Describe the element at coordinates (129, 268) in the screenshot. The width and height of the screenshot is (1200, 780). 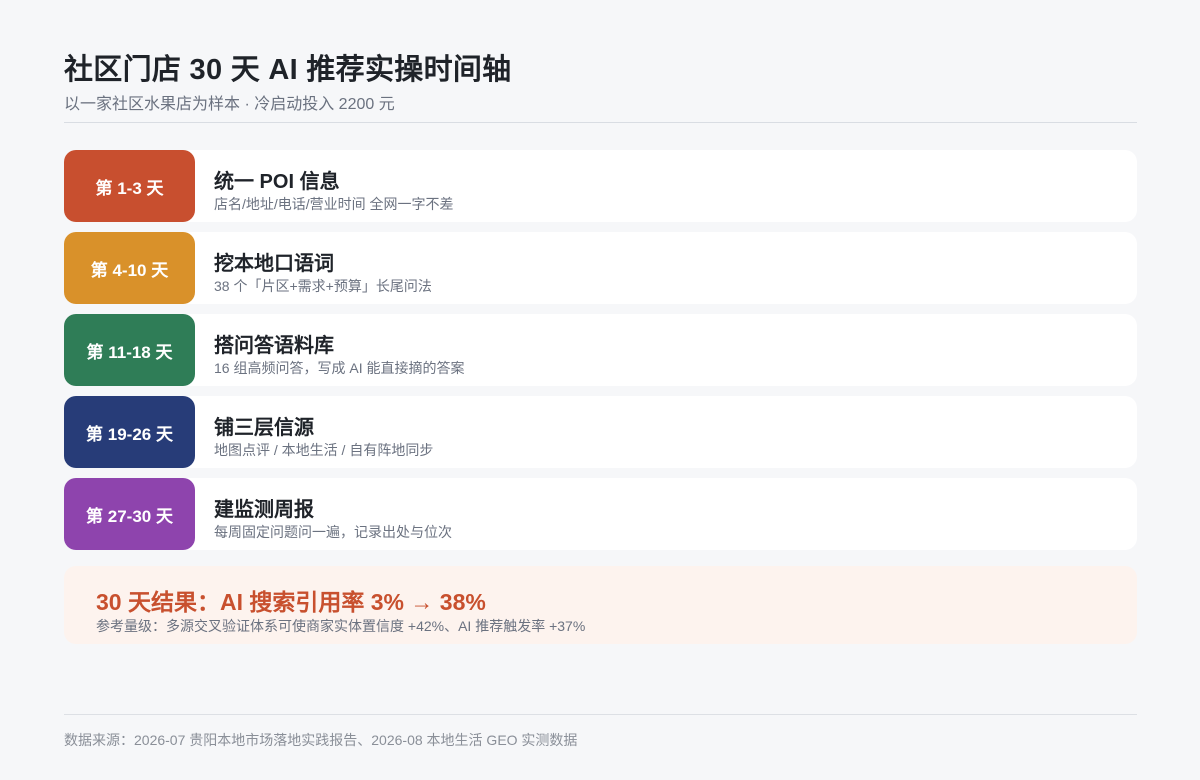
I see `step-day-badge: 第 4-10 天` at that location.